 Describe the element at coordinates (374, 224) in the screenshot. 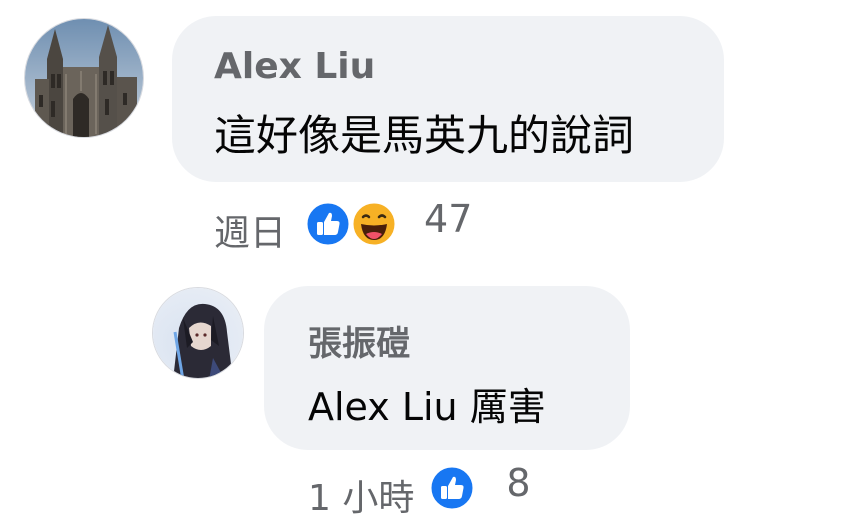

I see `haha-icon` at that location.